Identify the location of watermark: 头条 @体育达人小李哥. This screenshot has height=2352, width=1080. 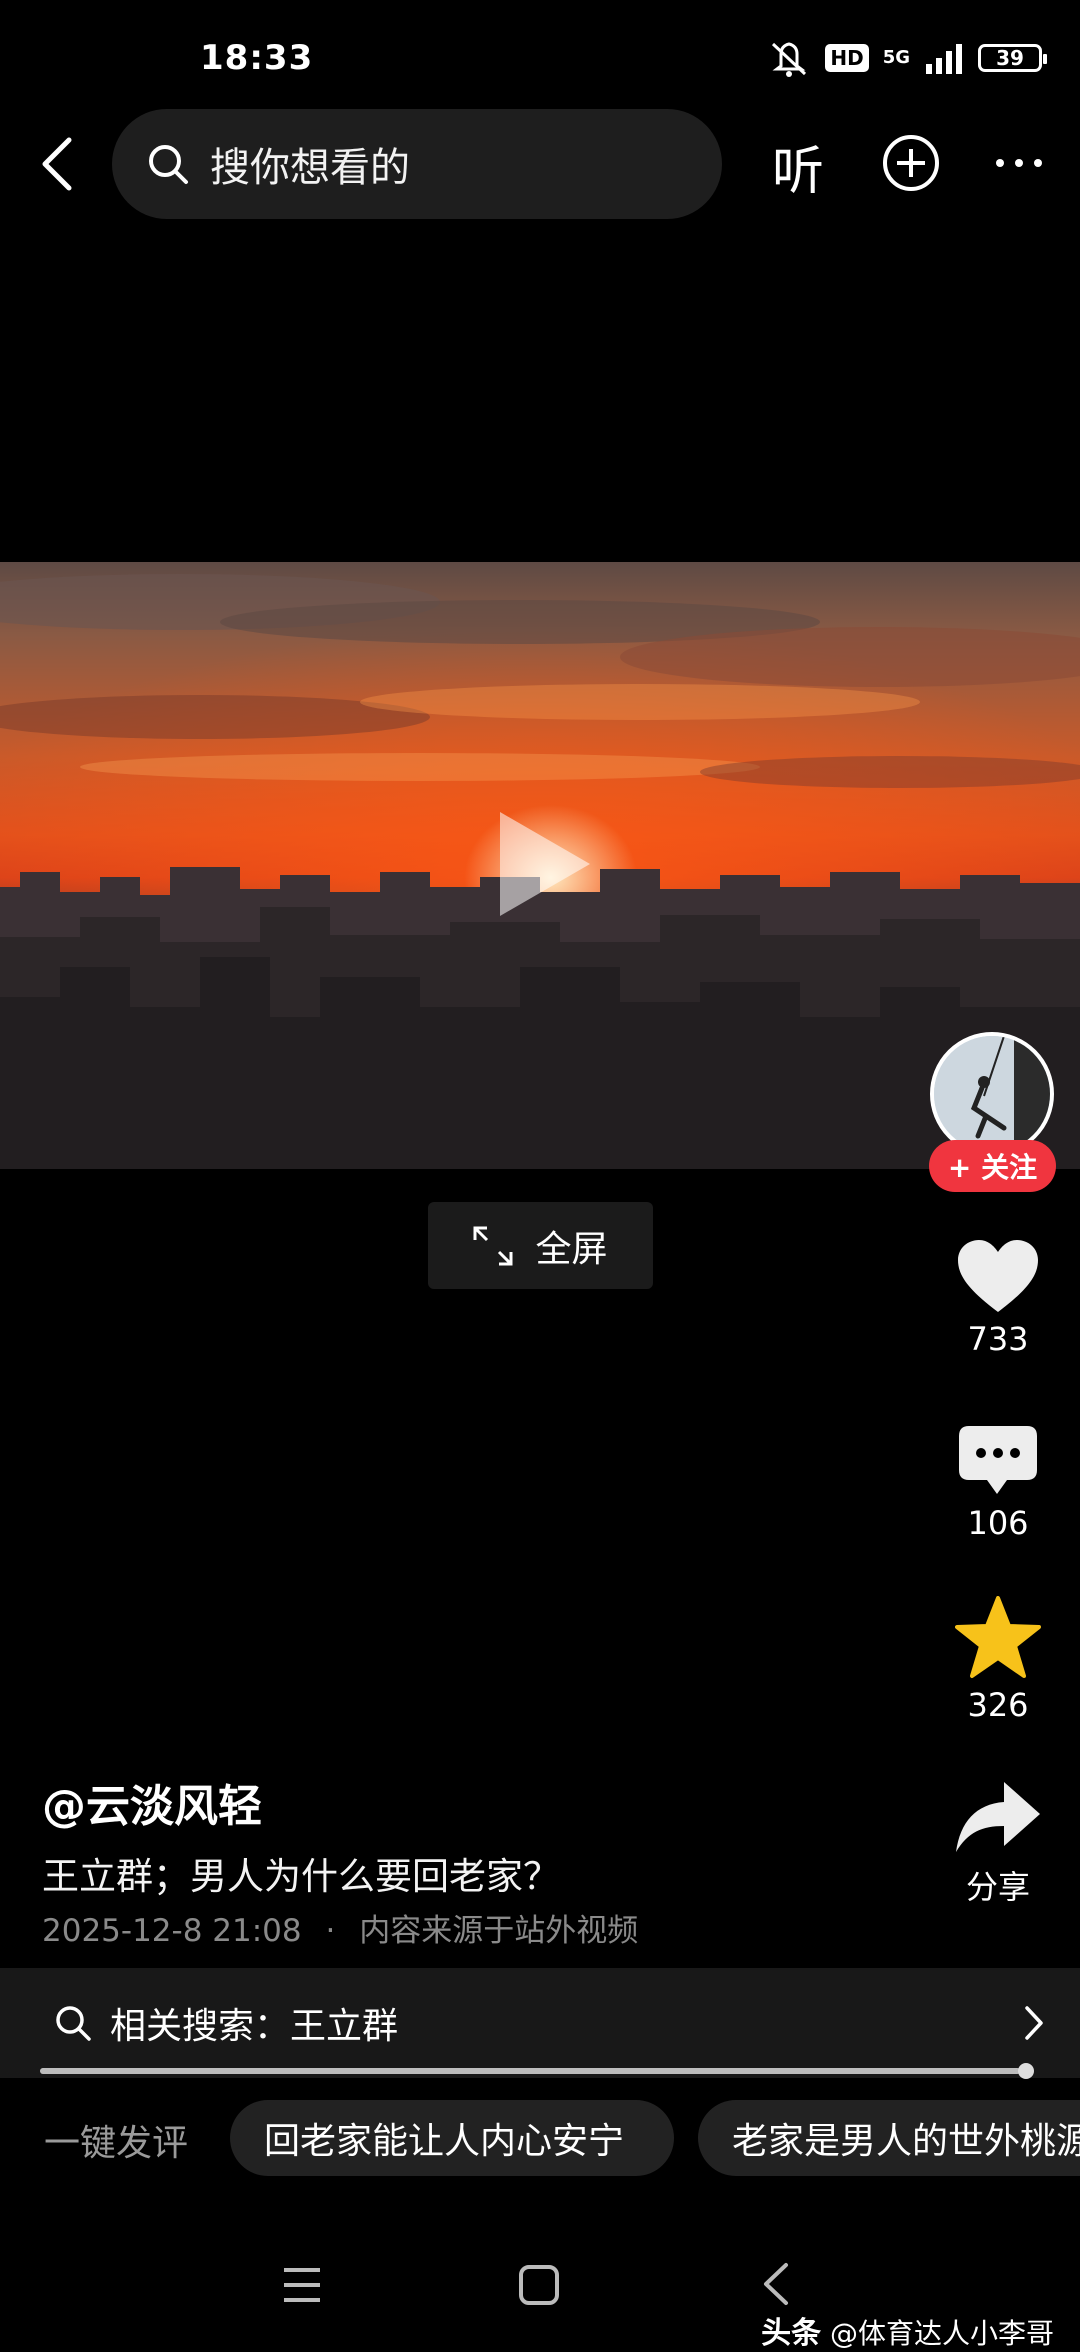
(907, 2330).